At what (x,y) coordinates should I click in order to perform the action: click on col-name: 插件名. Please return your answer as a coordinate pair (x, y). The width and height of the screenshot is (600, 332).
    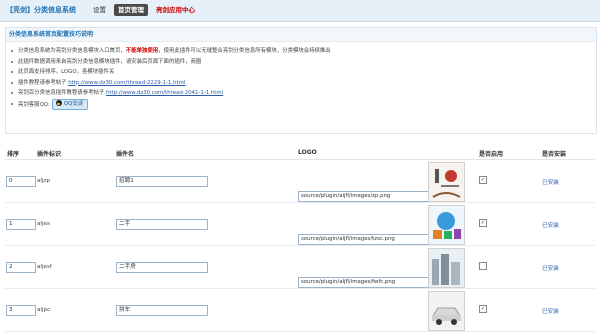
    Looking at the image, I should click on (125, 154).